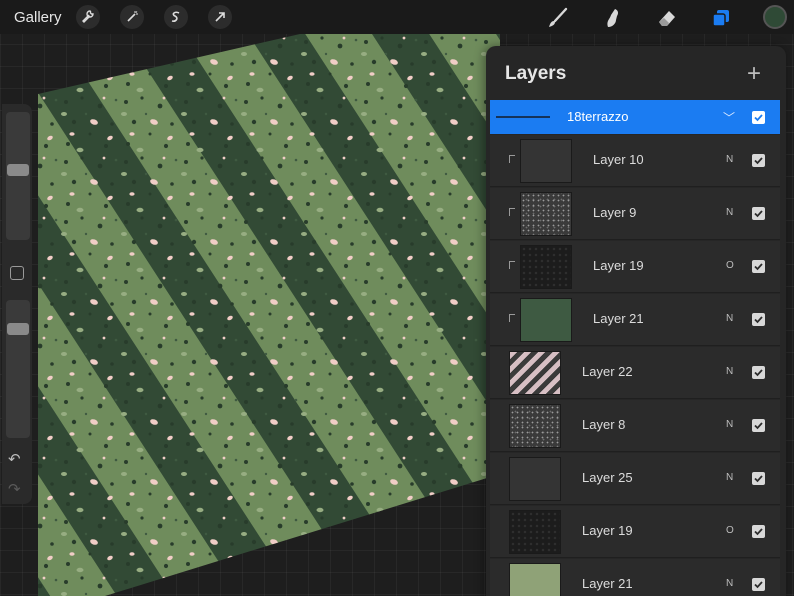 Image resolution: width=794 pixels, height=596 pixels. I want to click on group-name: 18terrazzo, so click(598, 116).